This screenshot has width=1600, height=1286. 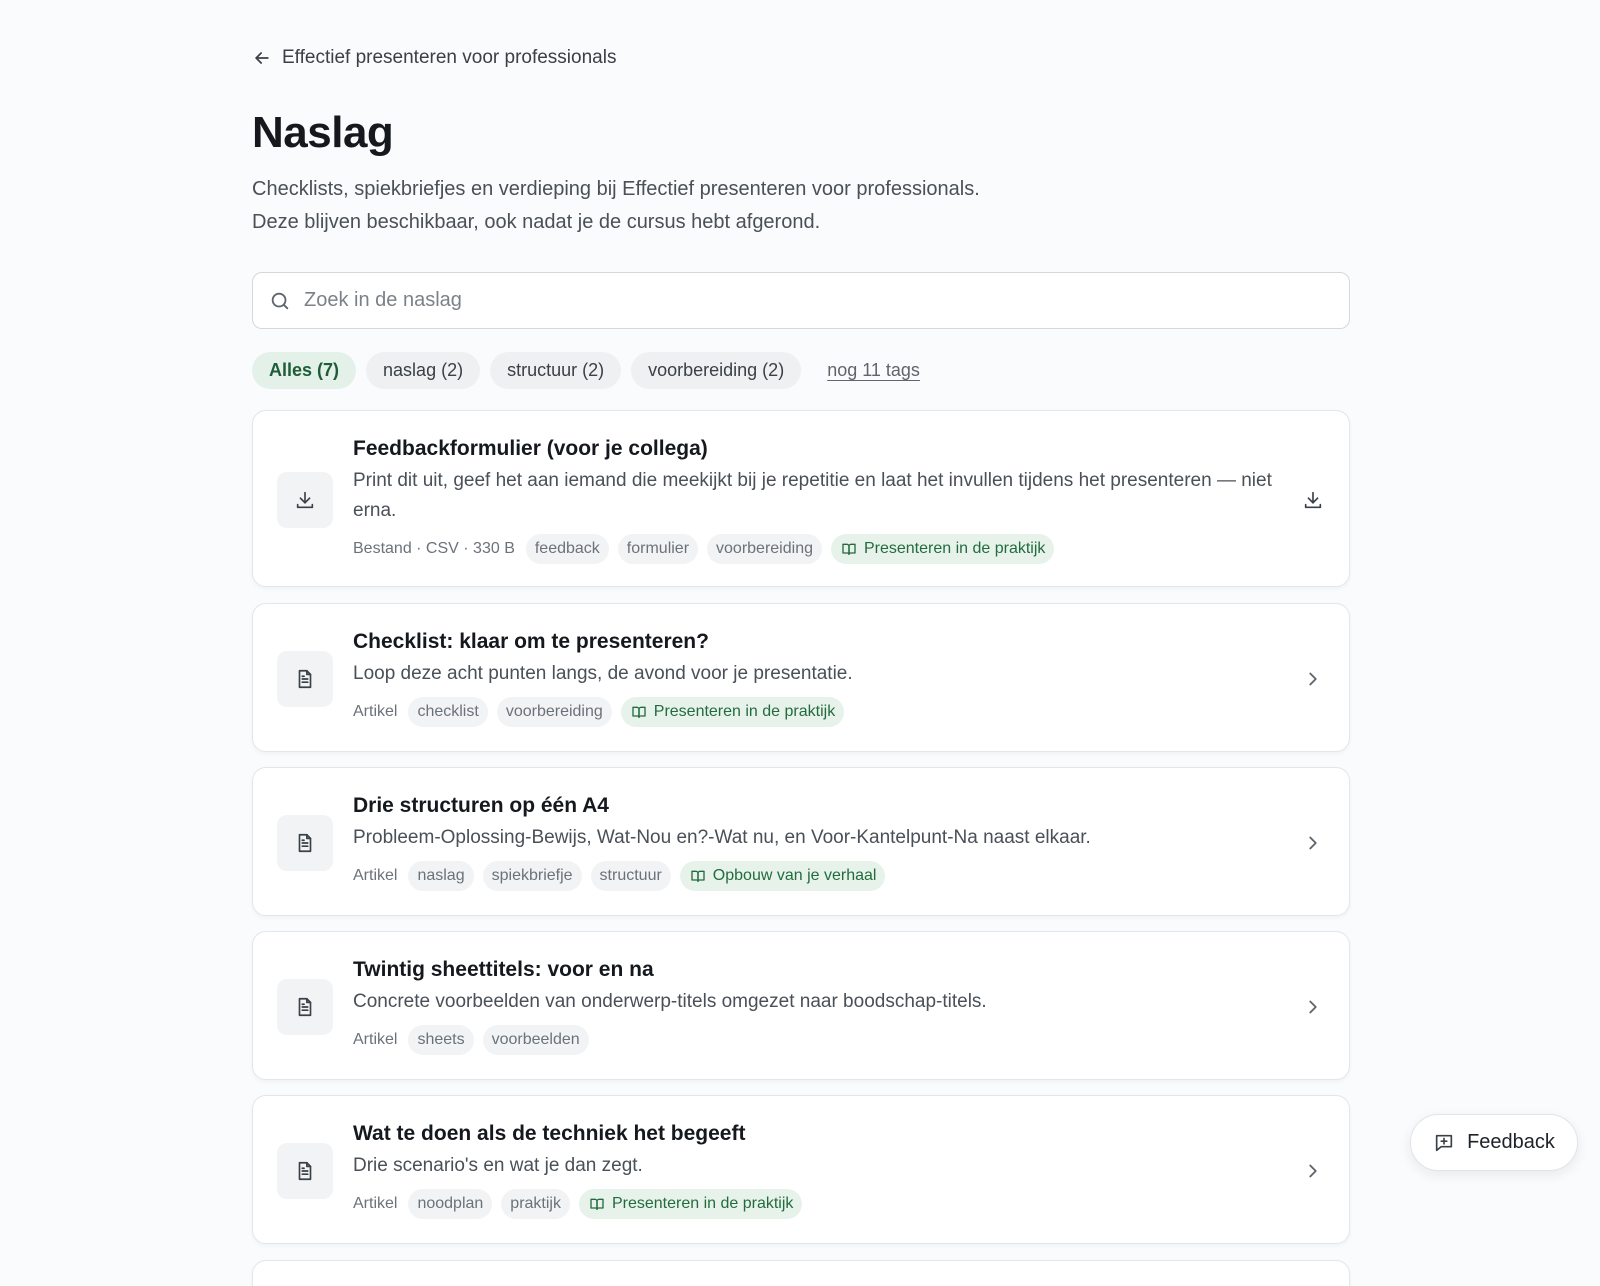 I want to click on tag: structuur, so click(x=630, y=876).